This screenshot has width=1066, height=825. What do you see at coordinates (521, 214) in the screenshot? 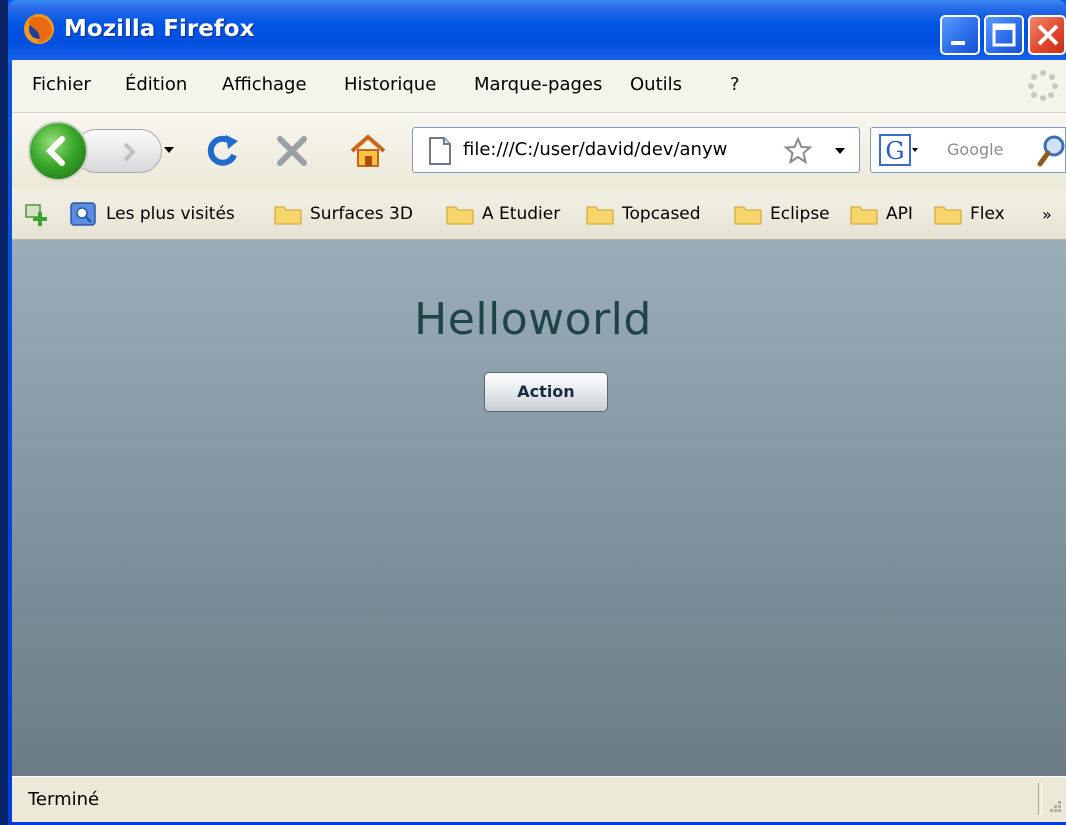
I see `bookmark-label: A Etudier` at bounding box center [521, 214].